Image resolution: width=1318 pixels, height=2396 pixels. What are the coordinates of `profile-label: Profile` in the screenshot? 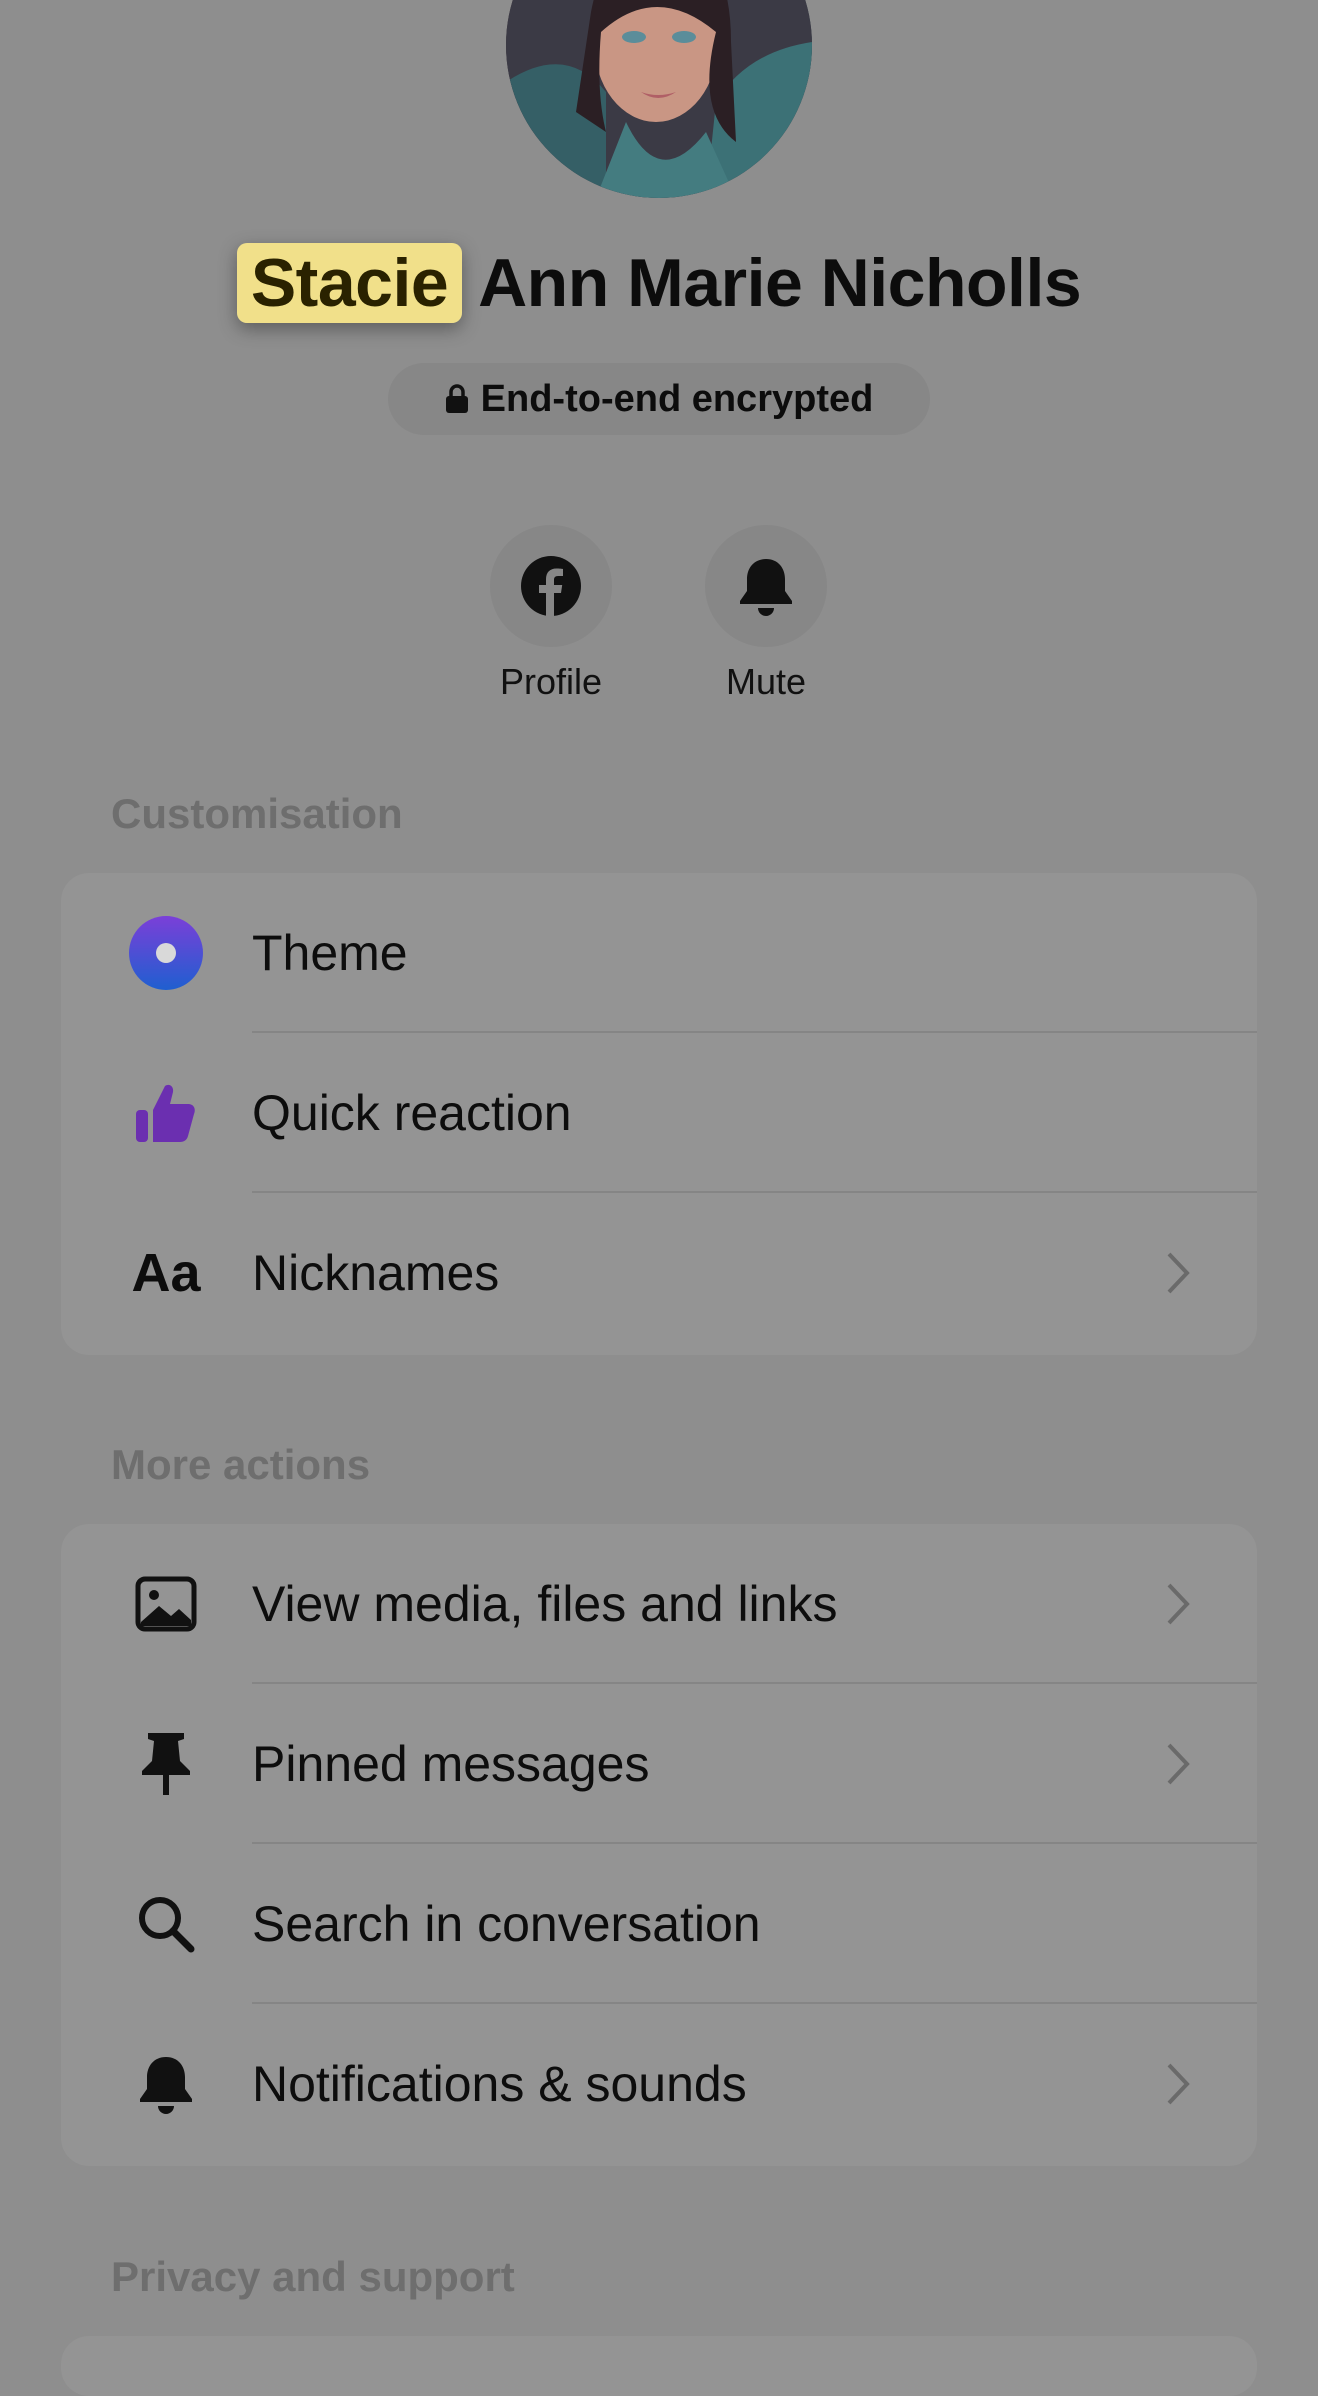 It's located at (551, 681).